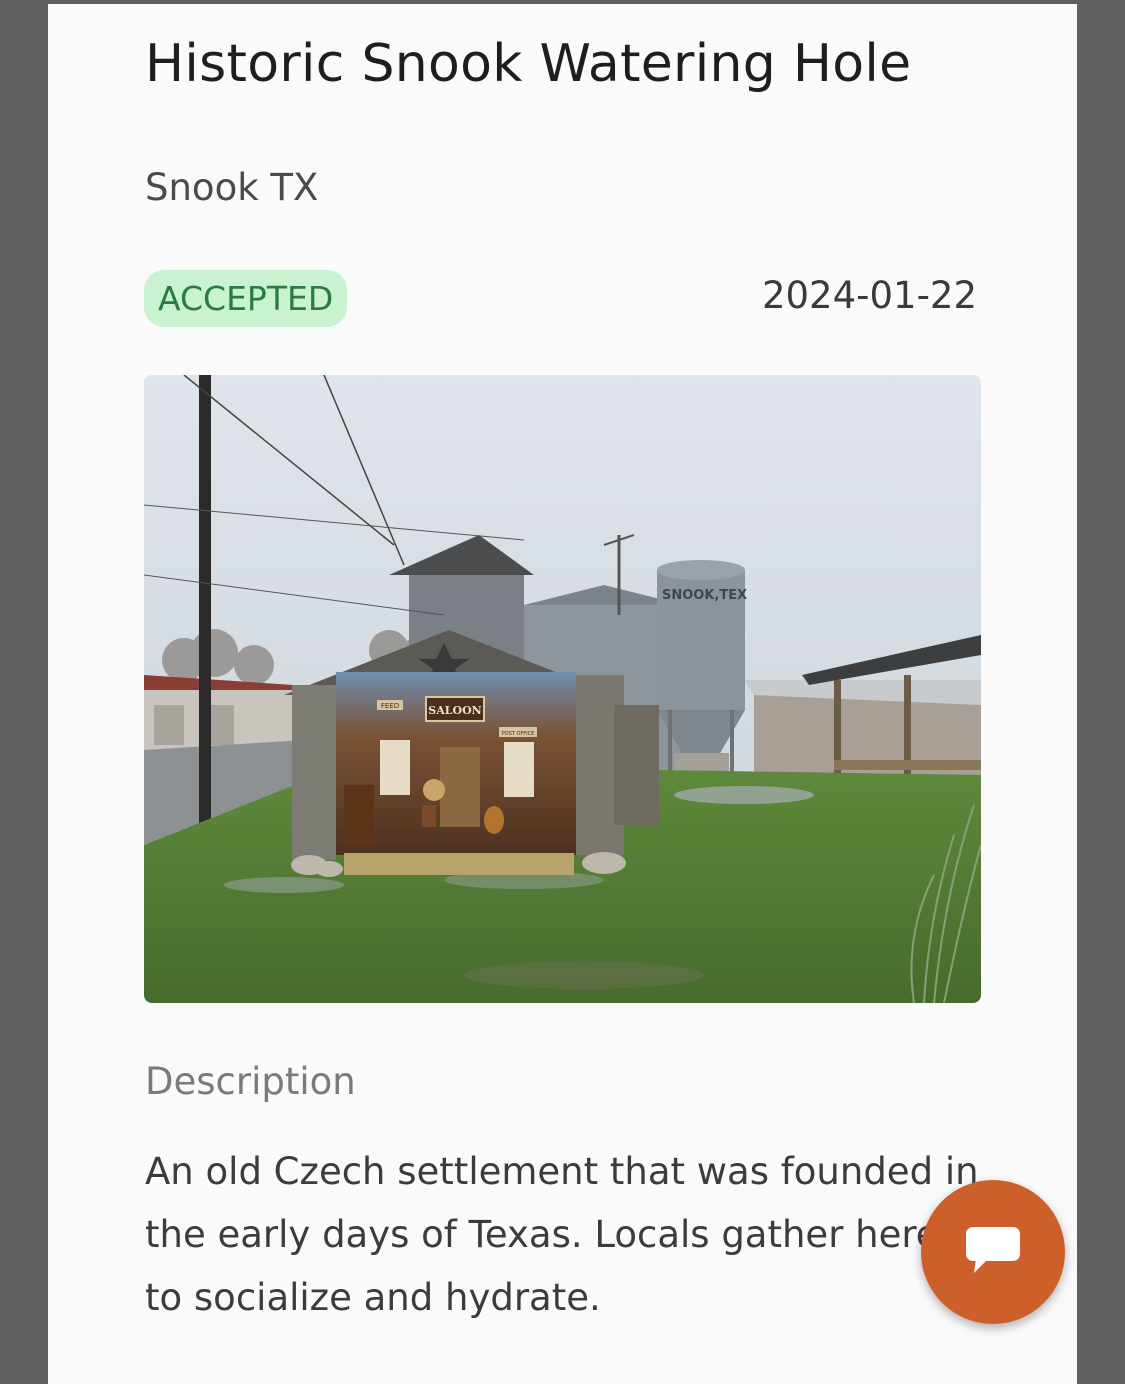 The image size is (1125, 1384). I want to click on listing-location: Snook TX, so click(232, 187).